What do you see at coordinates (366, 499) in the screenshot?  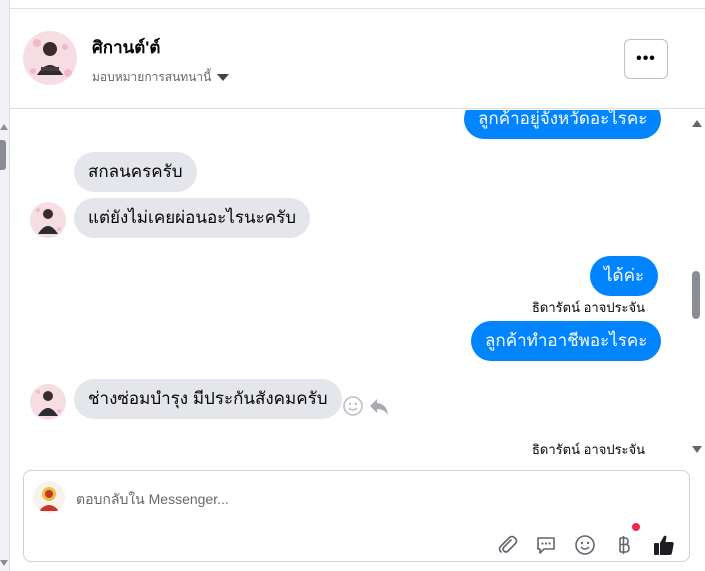 I see `reply-input` at bounding box center [366, 499].